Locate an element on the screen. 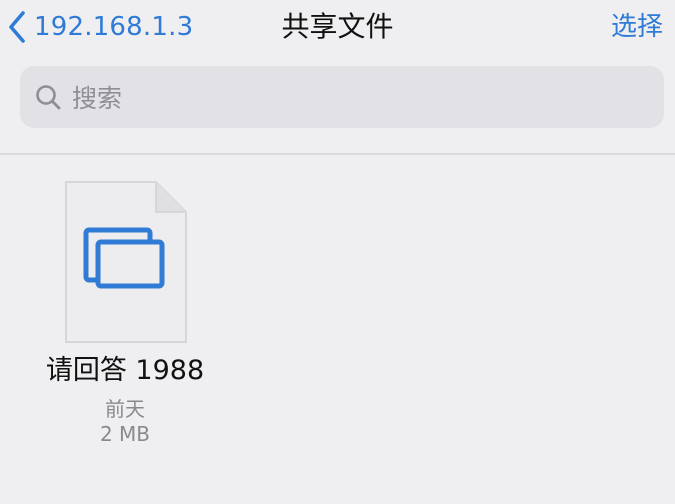 The width and height of the screenshot is (675, 504). navigation-bar: 192.168.1.3 共享文件 选择 is located at coordinates (337, 28).